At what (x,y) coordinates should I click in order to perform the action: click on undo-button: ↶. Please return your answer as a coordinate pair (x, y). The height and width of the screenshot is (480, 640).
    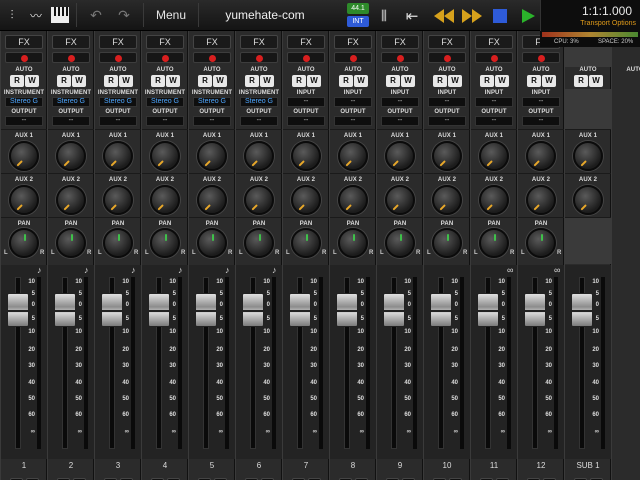
    Looking at the image, I should click on (96, 15).